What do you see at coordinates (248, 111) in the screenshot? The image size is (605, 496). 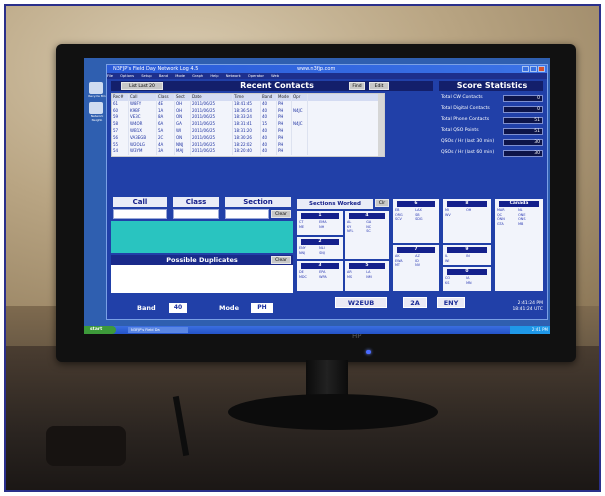 I see `table-row: 60 K9BF 1A OH 2011/06/25 18:36:54 40 PH N4JC` at bounding box center [248, 111].